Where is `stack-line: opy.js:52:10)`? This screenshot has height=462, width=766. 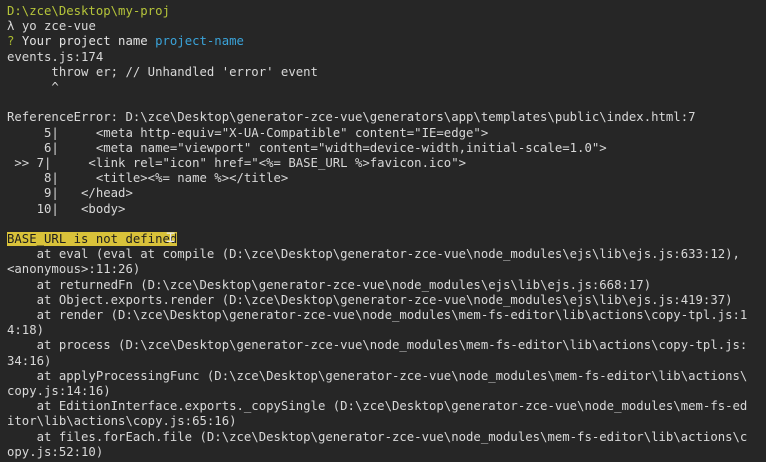 stack-line: opy.js:52:10) is located at coordinates (55, 451).